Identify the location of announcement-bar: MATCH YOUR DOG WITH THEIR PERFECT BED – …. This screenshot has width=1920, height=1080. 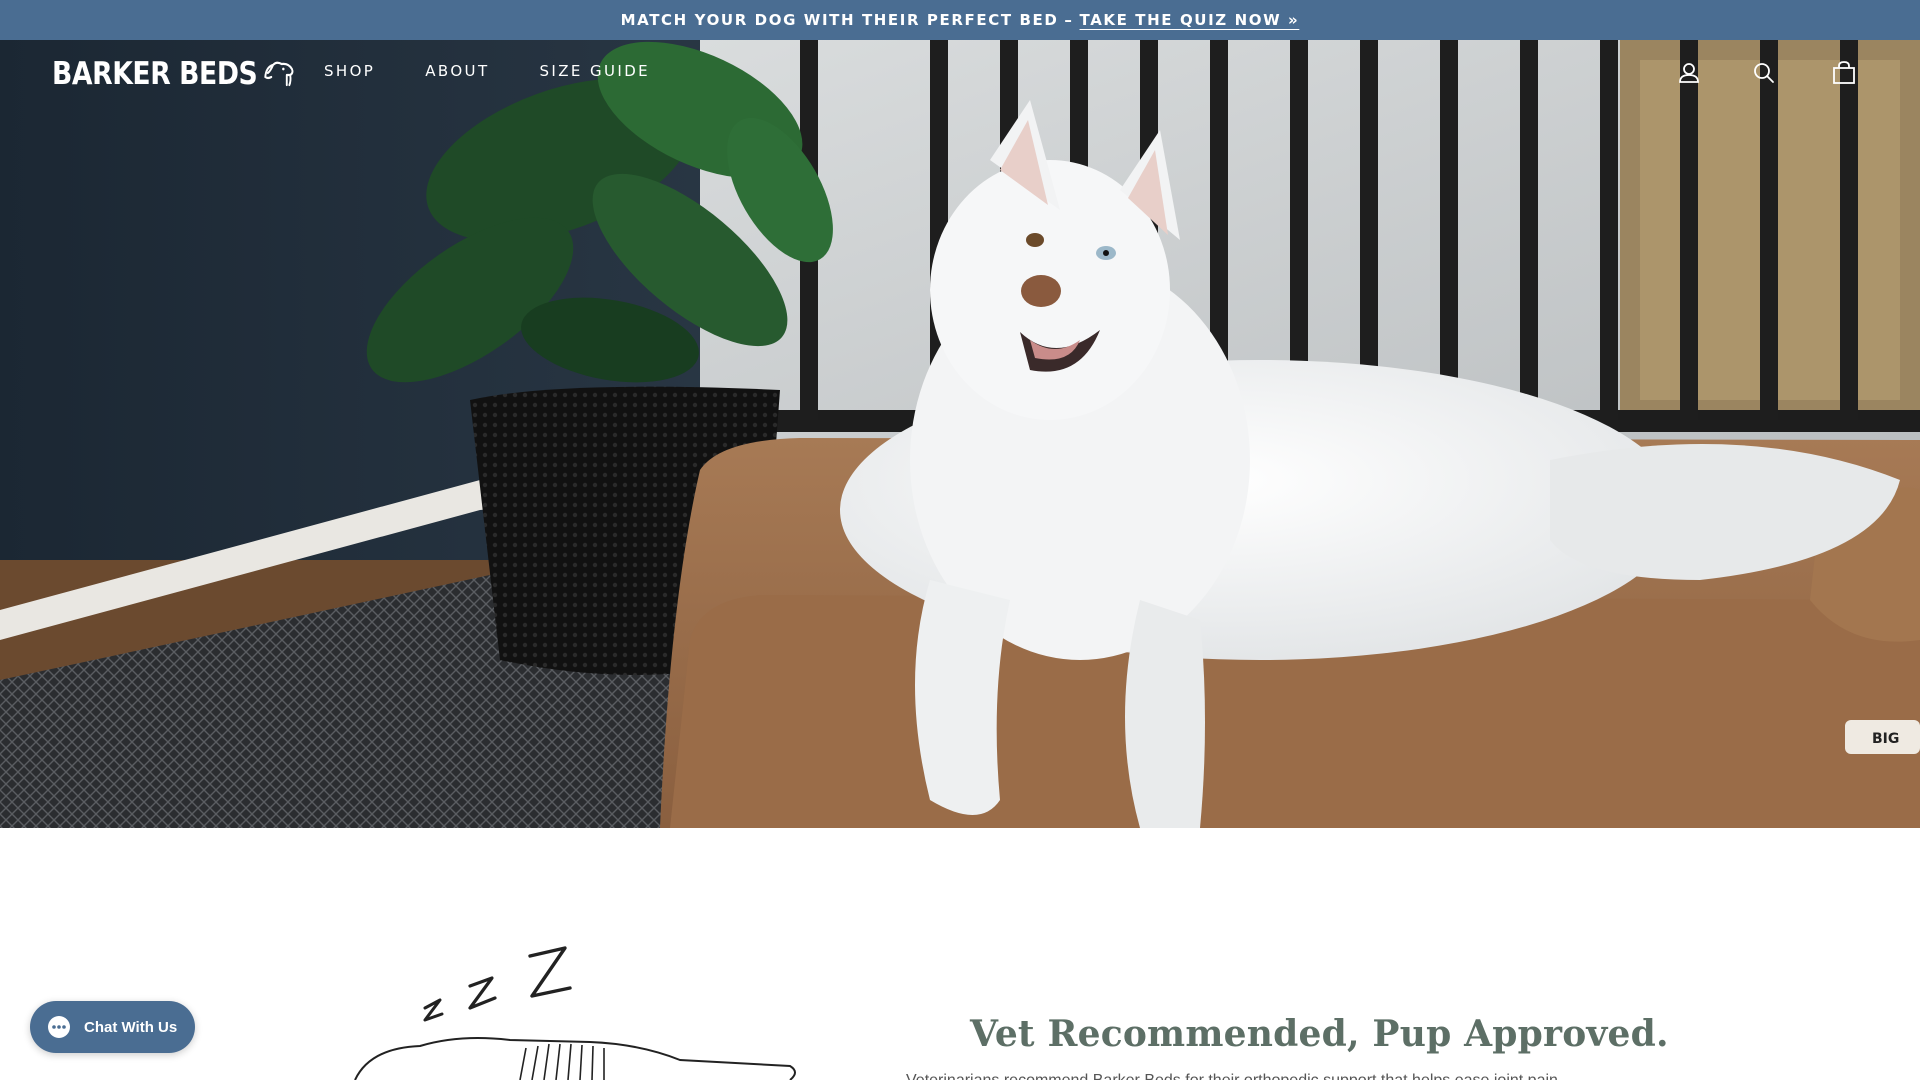
(960, 20).